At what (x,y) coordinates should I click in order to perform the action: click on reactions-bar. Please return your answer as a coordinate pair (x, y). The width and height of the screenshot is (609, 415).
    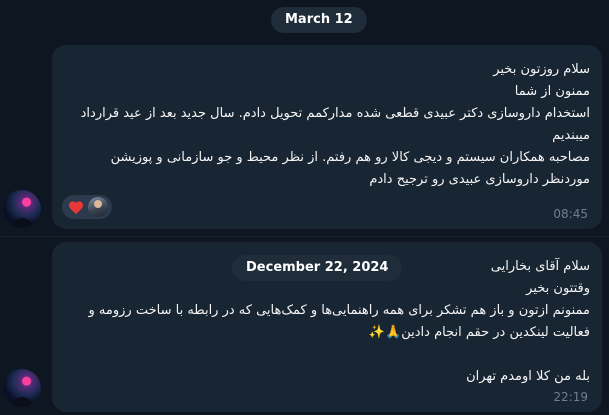
    Looking at the image, I should click on (87, 207).